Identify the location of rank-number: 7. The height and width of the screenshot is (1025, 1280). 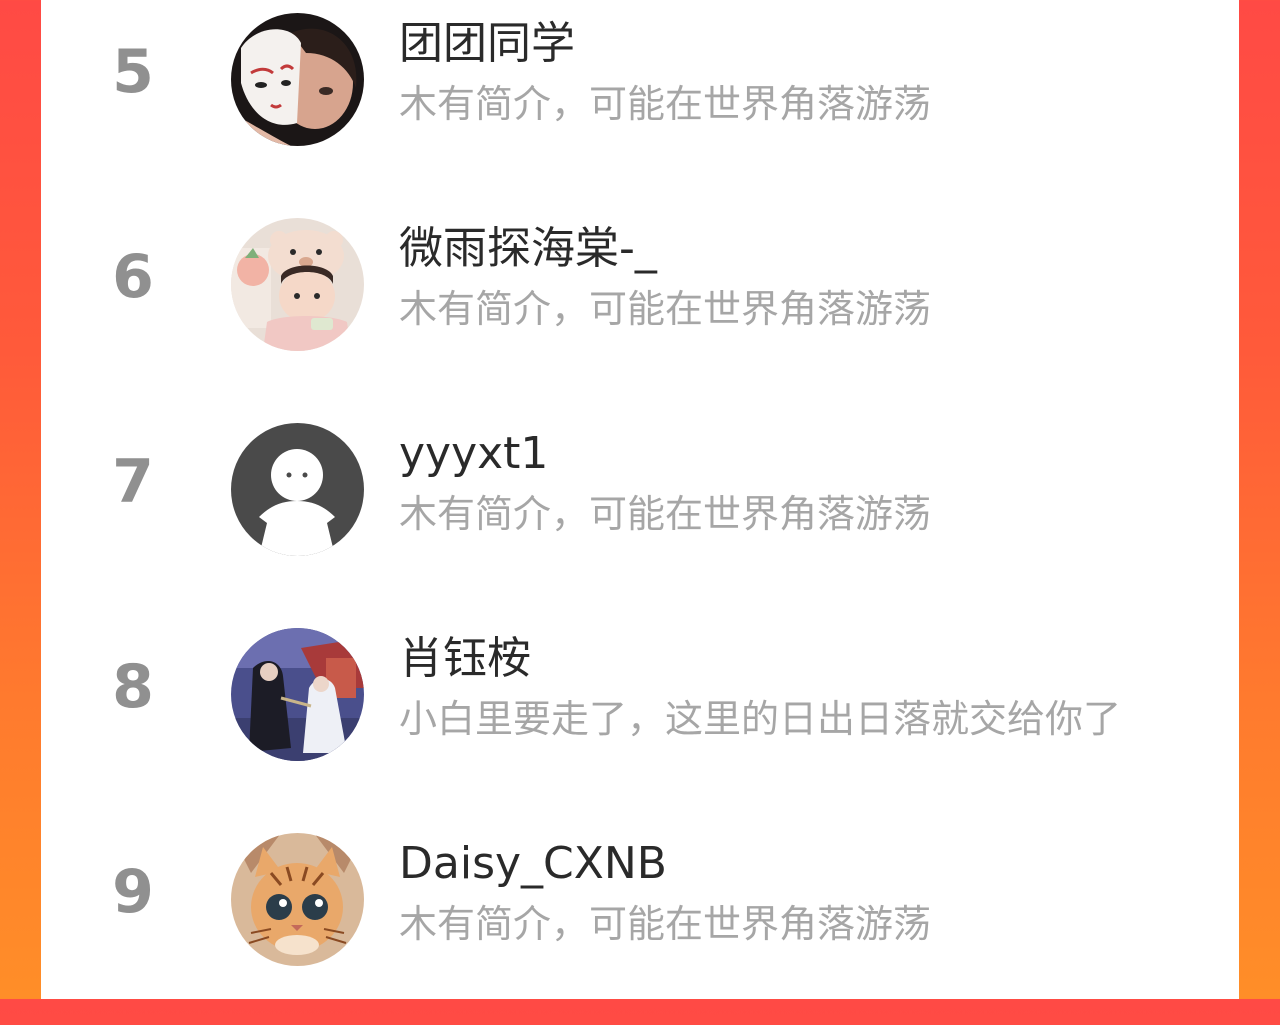
(133, 482).